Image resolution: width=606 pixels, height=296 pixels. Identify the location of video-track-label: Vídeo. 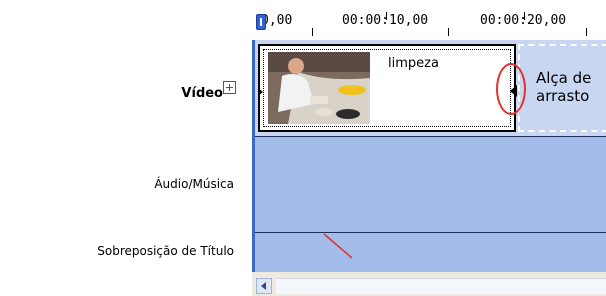
(202, 93).